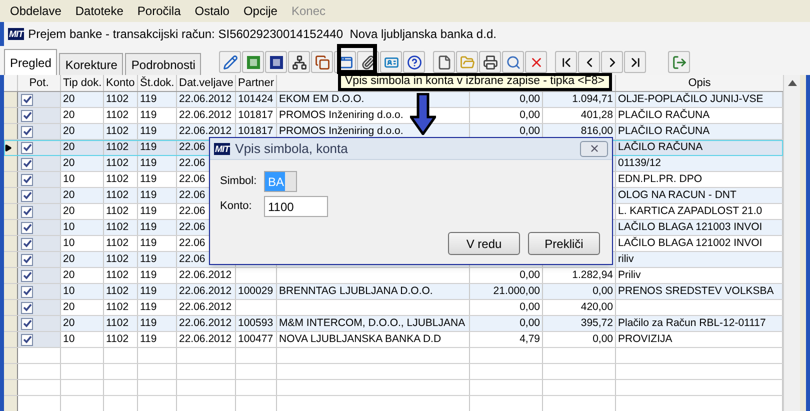  Describe the element at coordinates (597, 131) in the screenshot. I see `table-cell-text: 816,00` at that location.